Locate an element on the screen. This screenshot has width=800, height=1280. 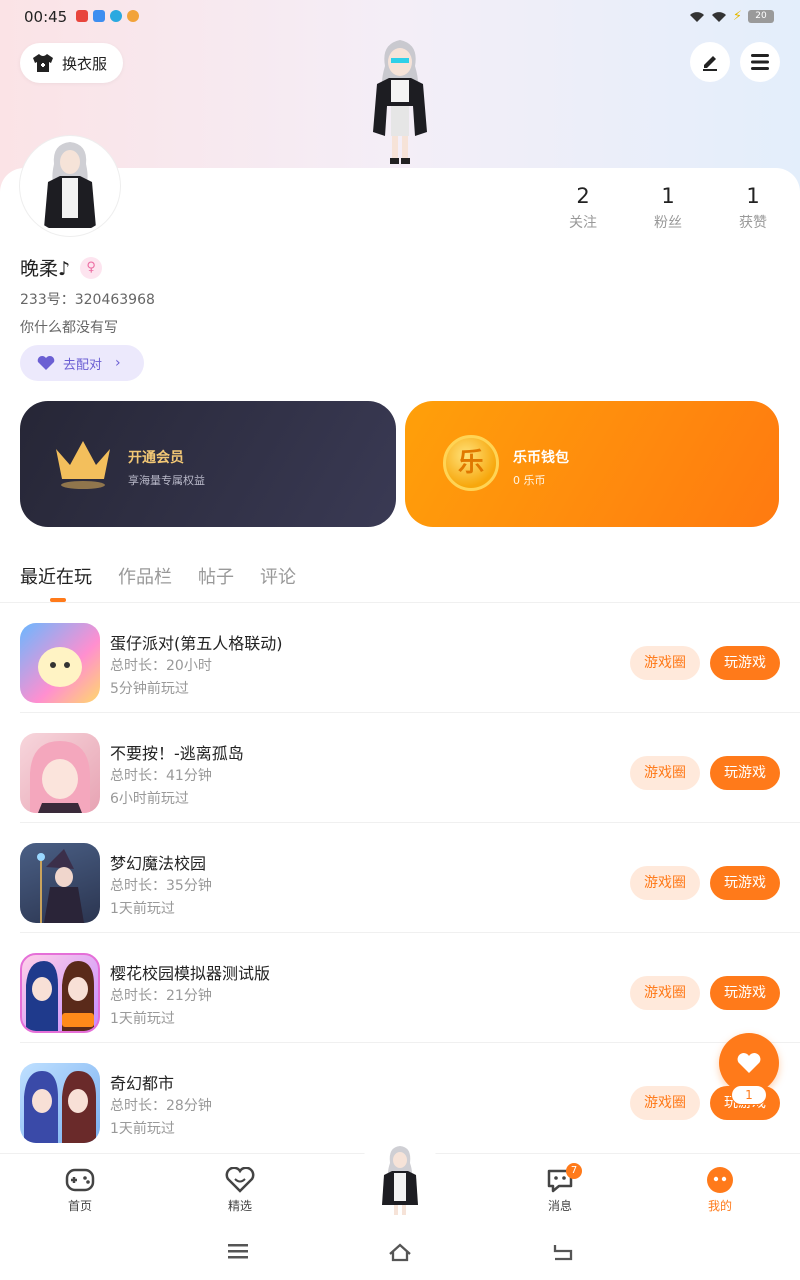
menu-button is located at coordinates (760, 62).